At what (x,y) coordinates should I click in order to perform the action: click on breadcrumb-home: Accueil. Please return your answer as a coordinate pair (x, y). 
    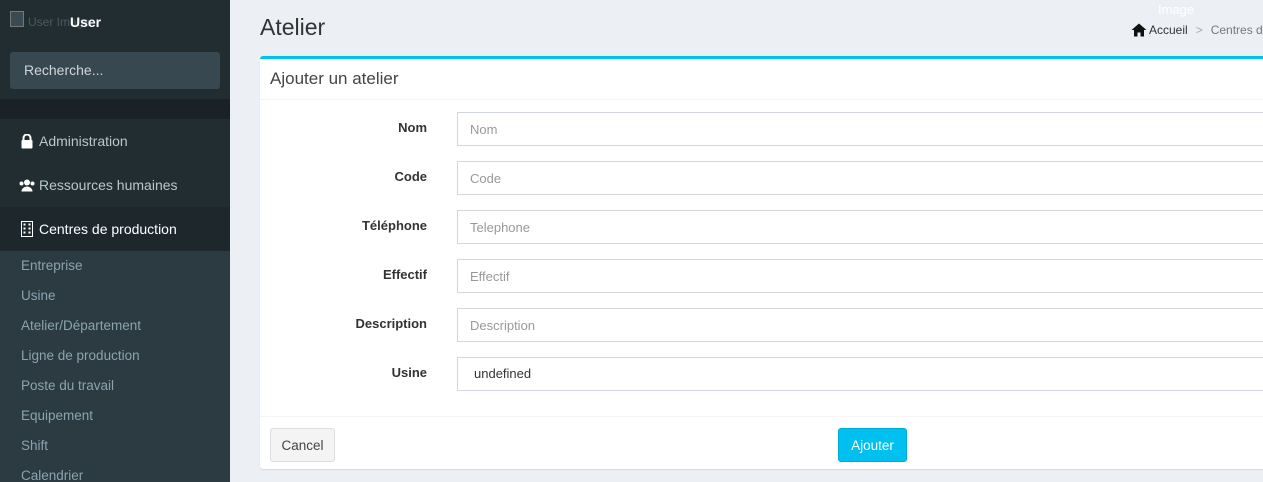
    Looking at the image, I should click on (1168, 30).